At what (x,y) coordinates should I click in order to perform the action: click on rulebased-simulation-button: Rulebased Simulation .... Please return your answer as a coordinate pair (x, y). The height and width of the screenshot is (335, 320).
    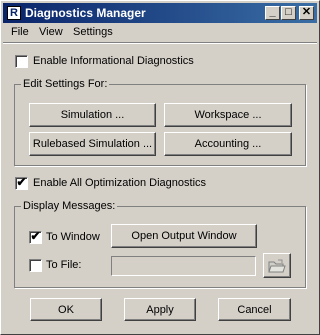
    Looking at the image, I should click on (92, 144).